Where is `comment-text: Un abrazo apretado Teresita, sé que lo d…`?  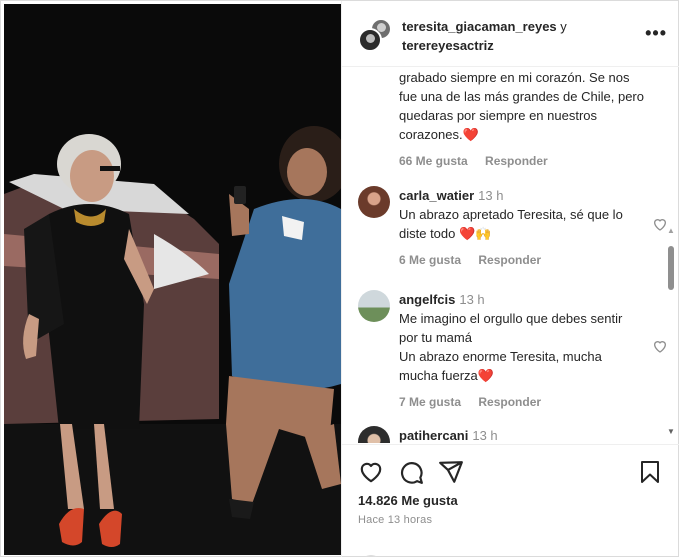 comment-text: Un abrazo apretado Teresita, sé que lo d… is located at coordinates (511, 224).